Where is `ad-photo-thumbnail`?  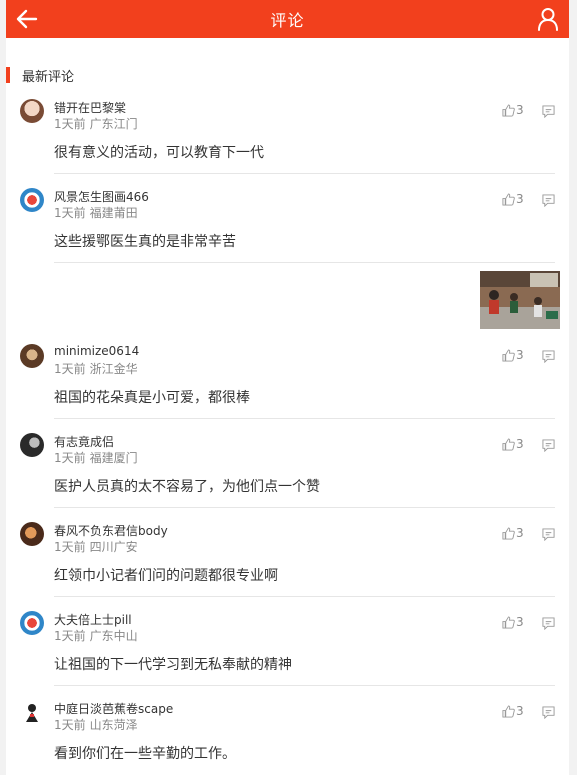 ad-photo-thumbnail is located at coordinates (520, 300).